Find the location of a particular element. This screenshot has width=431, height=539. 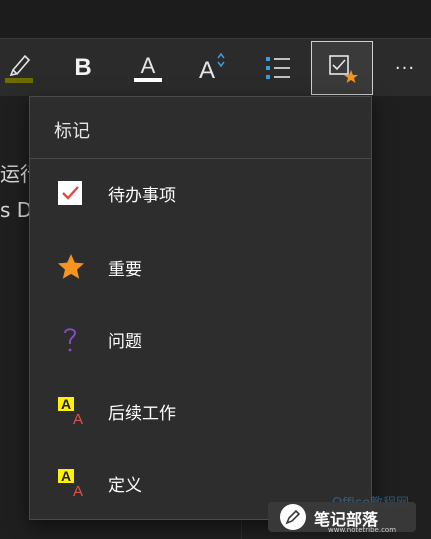

highlight-button is located at coordinates (19, 68).